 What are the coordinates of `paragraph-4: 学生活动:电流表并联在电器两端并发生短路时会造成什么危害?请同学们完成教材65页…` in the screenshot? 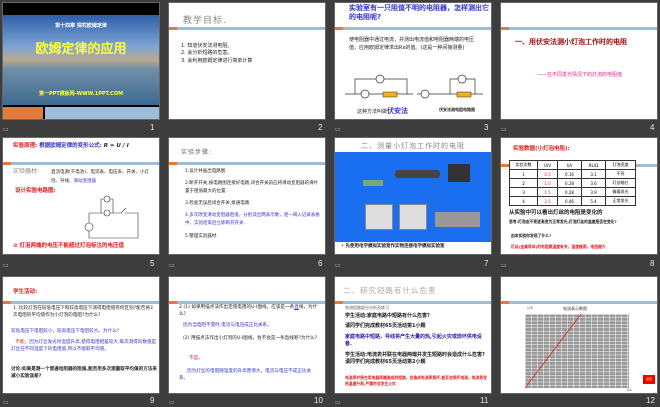 It's located at (415, 359).